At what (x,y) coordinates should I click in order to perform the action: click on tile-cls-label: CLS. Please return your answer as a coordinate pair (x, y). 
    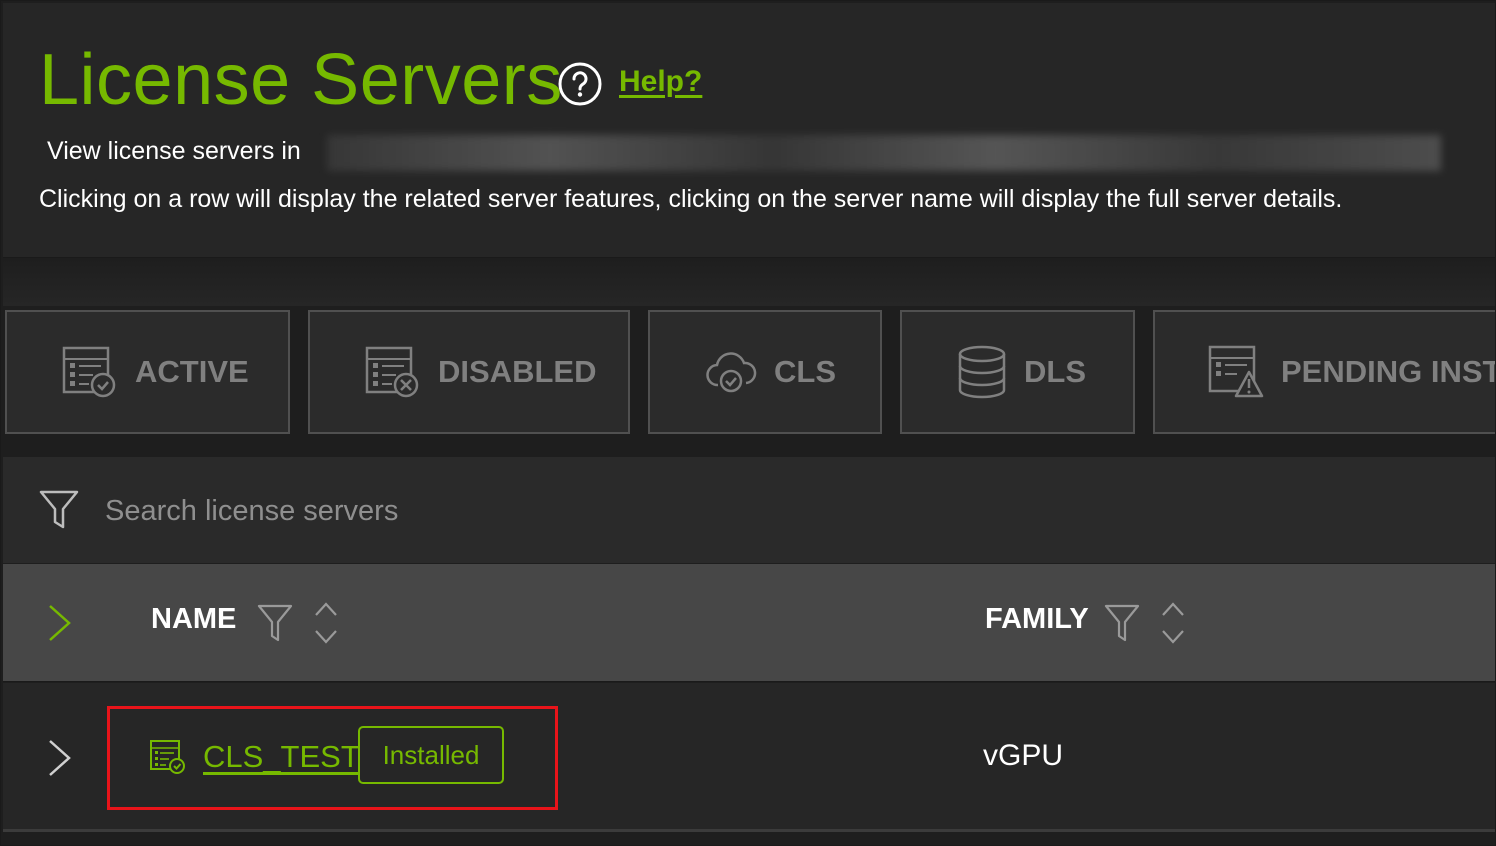
    Looking at the image, I should click on (805, 371).